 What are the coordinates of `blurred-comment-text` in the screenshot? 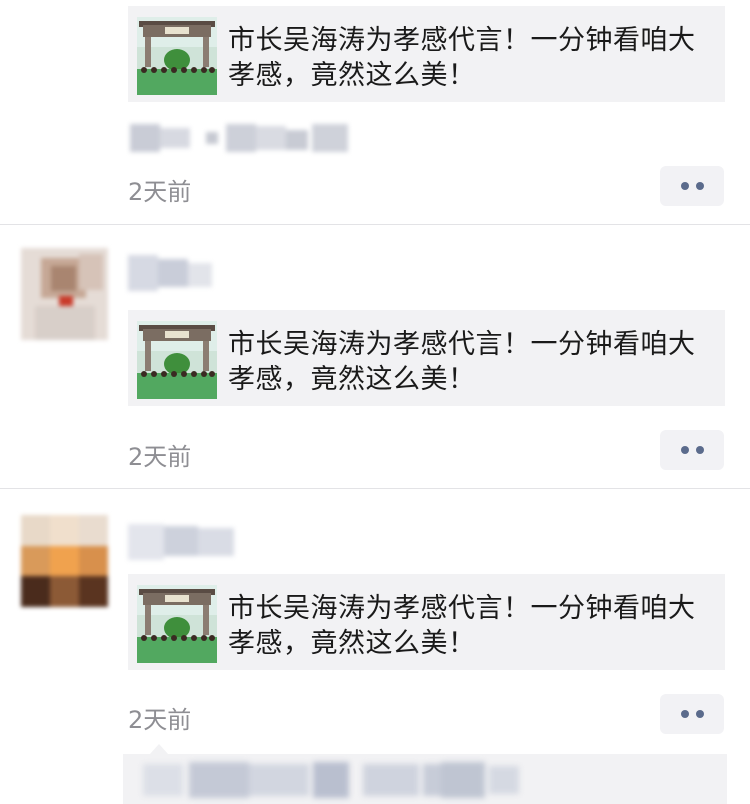 It's located at (425, 779).